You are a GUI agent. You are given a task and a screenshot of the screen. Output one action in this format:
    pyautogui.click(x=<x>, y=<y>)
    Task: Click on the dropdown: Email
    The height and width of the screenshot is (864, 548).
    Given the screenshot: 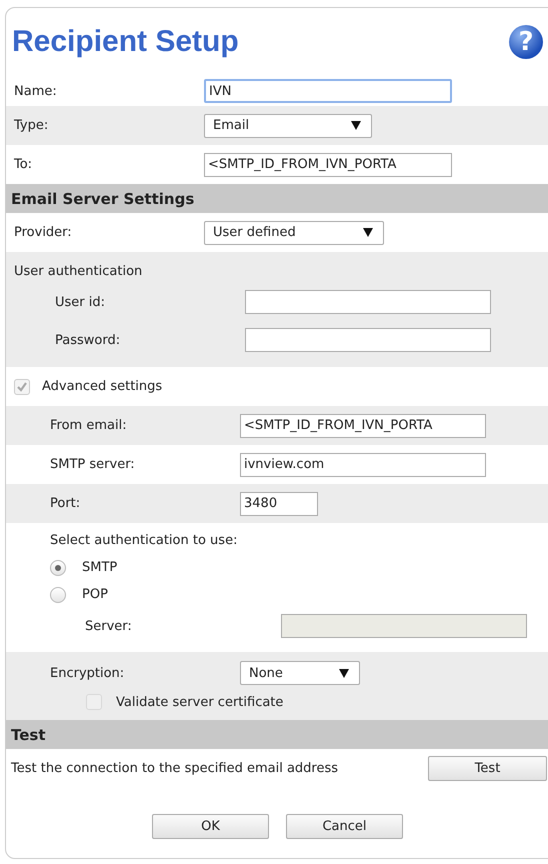 What is the action you would take?
    pyautogui.click(x=288, y=126)
    